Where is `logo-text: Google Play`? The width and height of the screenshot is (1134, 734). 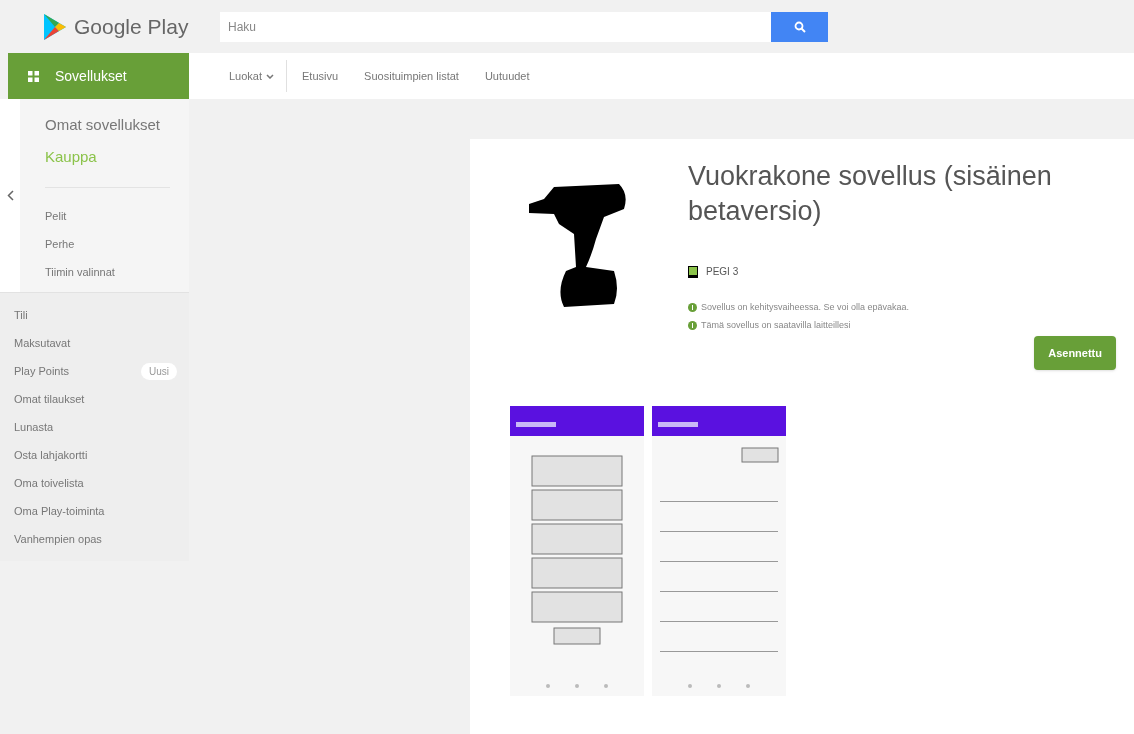
logo-text: Google Play is located at coordinates (131, 26).